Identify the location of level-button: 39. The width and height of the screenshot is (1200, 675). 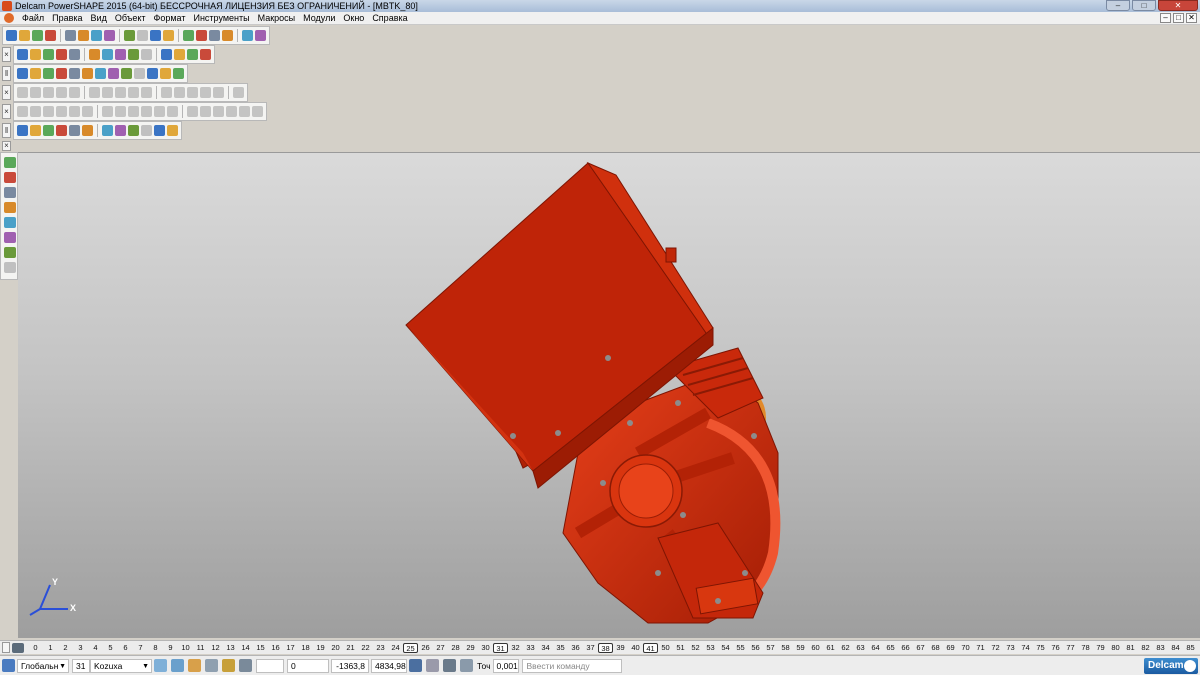
(620, 648).